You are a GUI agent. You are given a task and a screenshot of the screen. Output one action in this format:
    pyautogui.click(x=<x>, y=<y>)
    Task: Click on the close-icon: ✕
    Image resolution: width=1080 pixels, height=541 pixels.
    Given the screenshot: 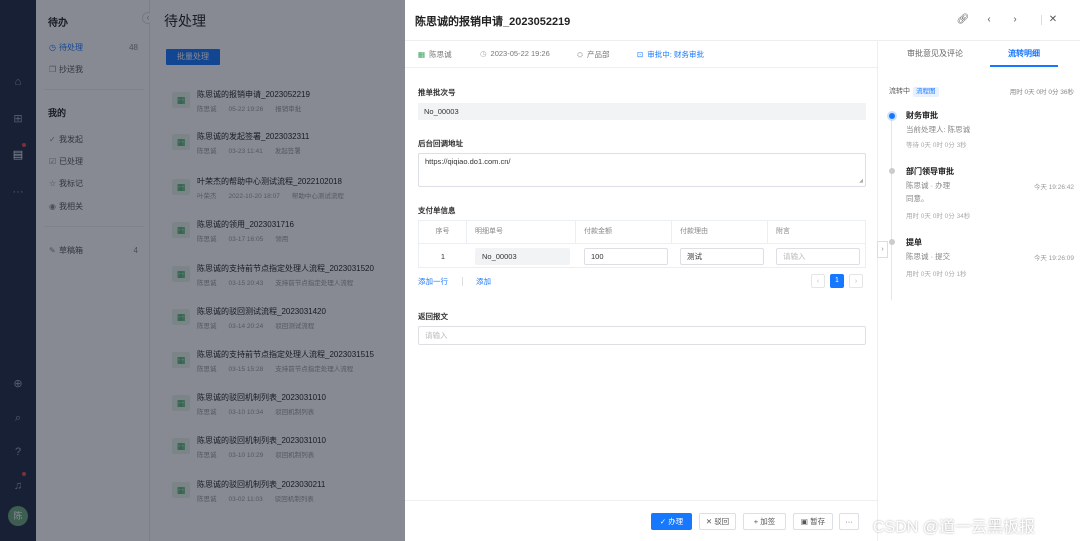 What is the action you would take?
    pyautogui.click(x=1053, y=20)
    